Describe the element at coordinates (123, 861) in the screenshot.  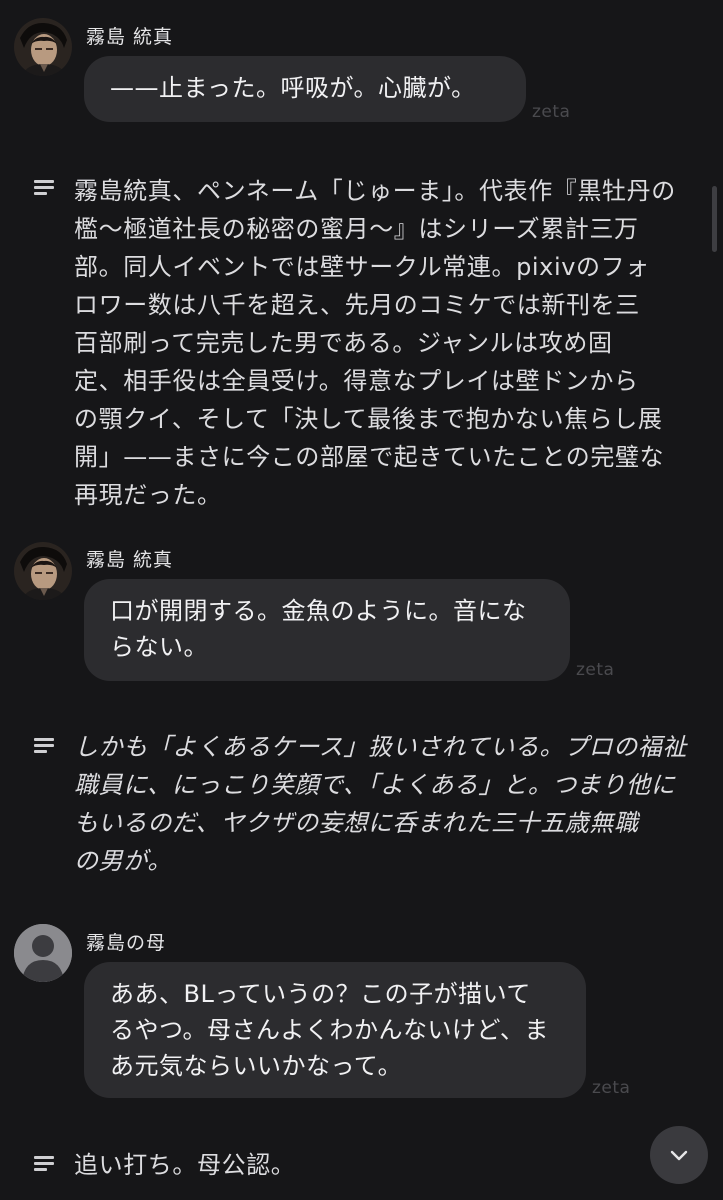
I see `narration-line: の男が。` at that location.